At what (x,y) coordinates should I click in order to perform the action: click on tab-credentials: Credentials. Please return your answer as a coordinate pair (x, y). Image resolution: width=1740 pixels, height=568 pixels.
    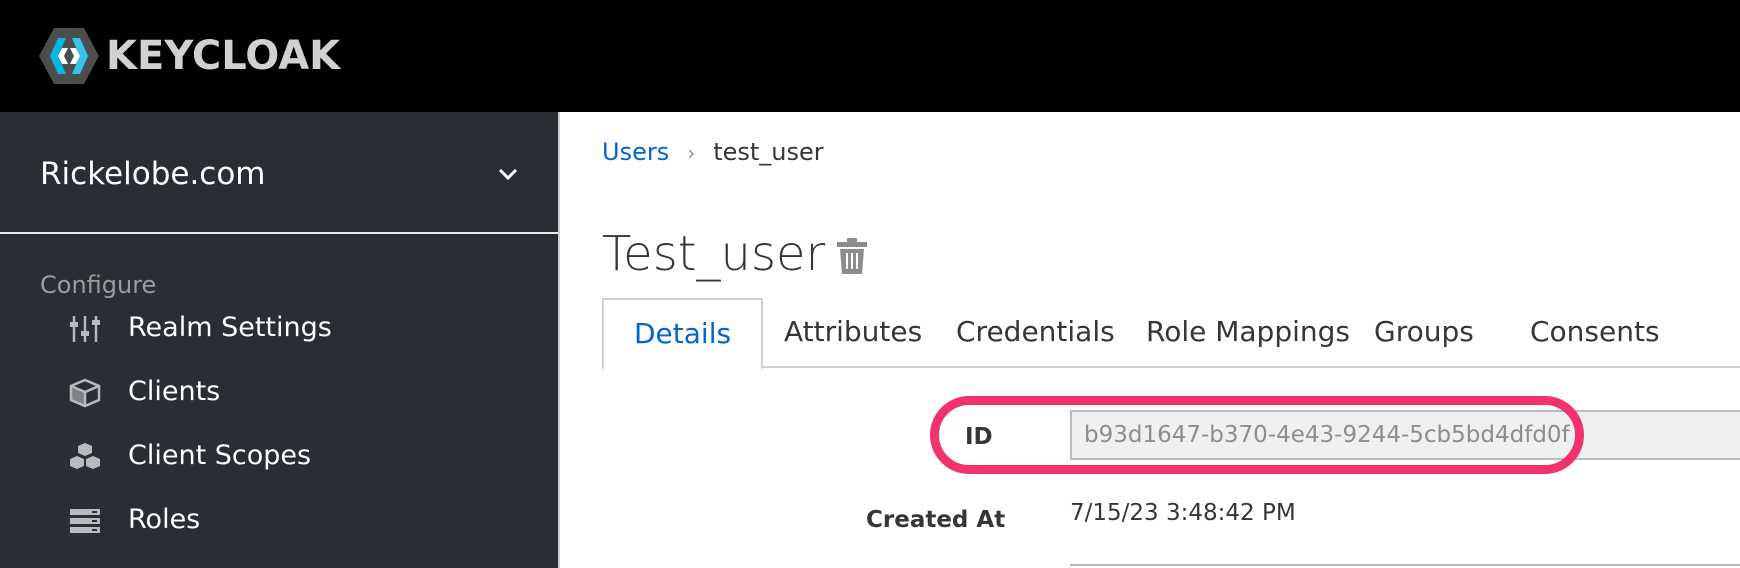
    Looking at the image, I should click on (1035, 333).